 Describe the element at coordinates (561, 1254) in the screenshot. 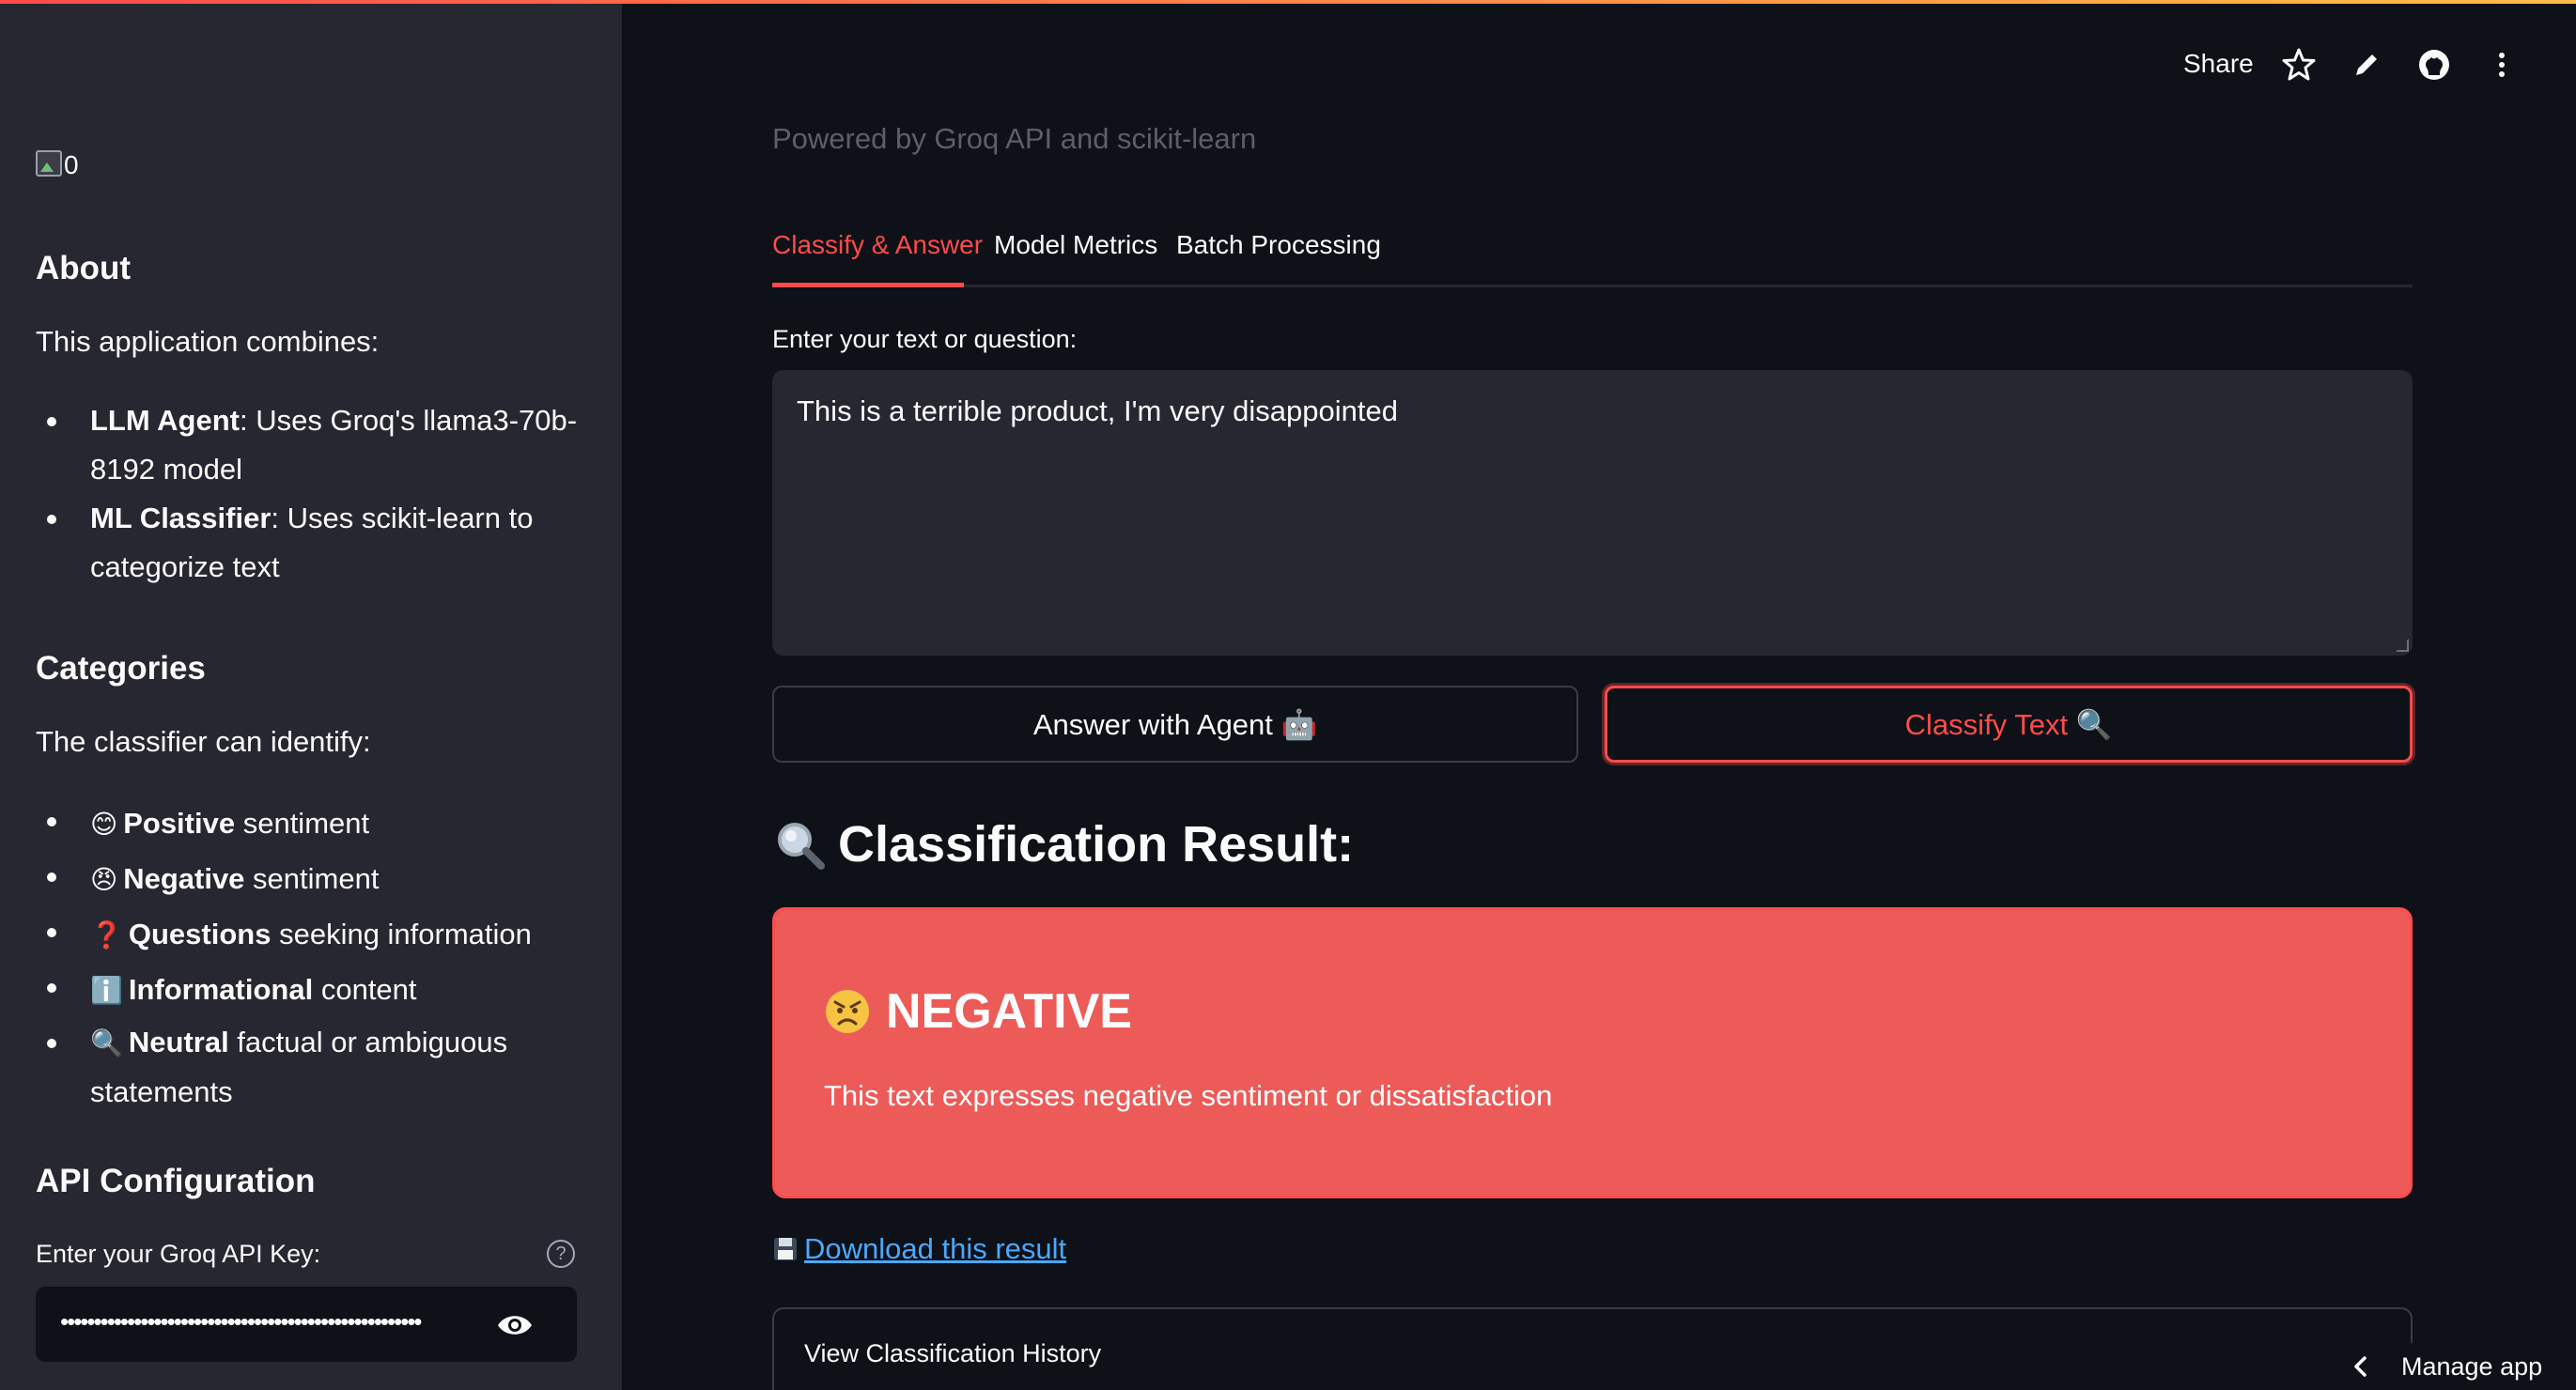

I see `help-icon: ?` at that location.